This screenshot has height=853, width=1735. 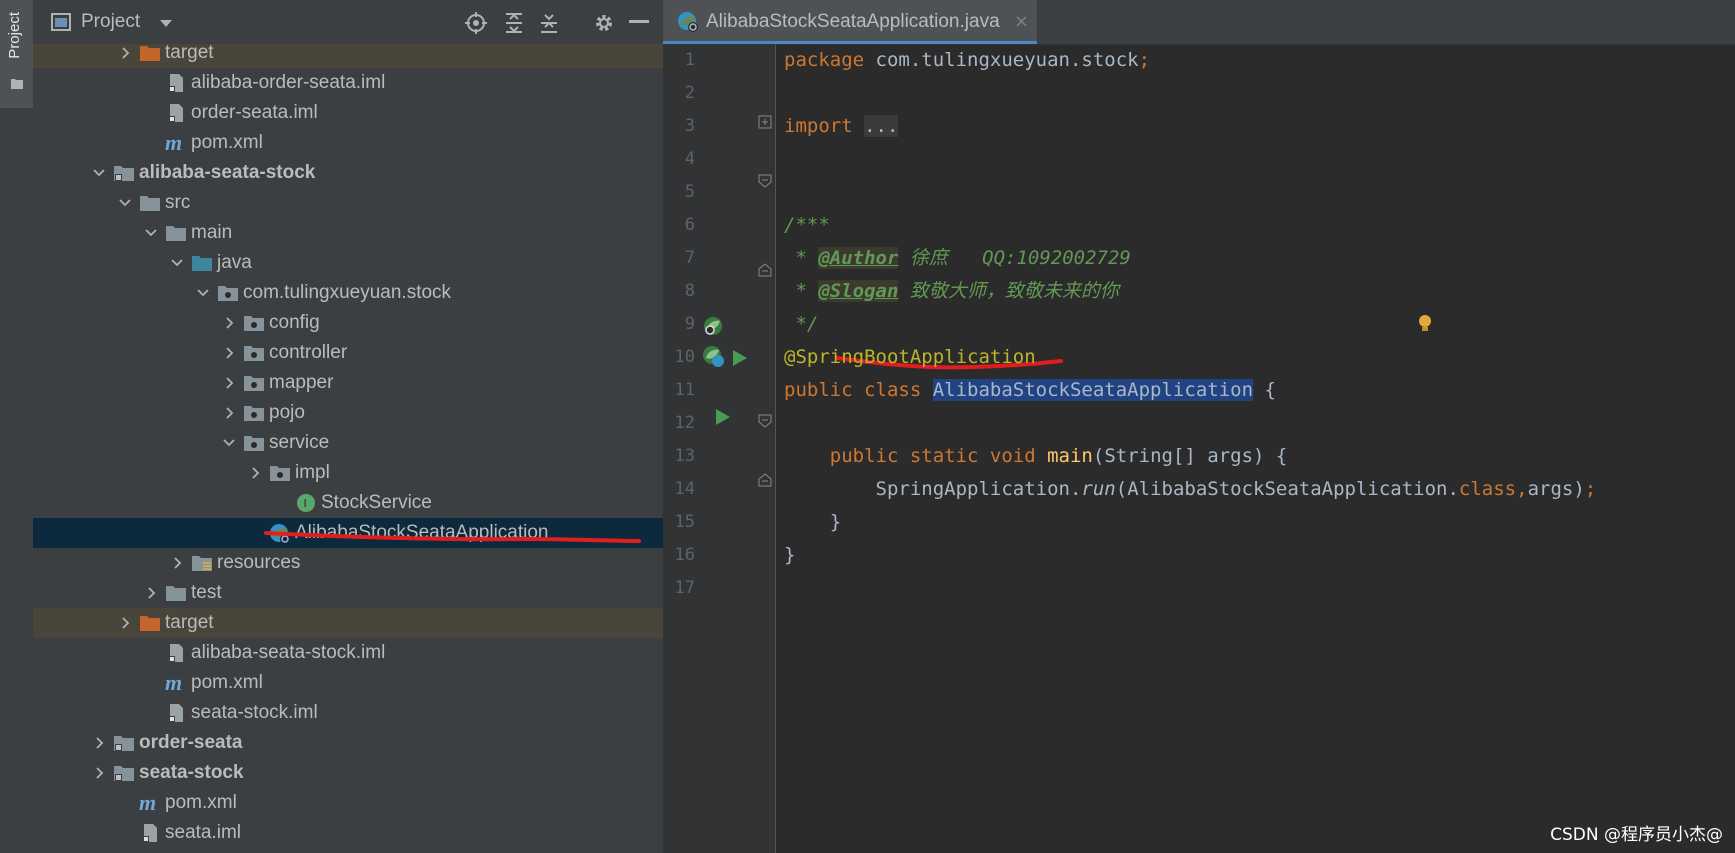 What do you see at coordinates (376, 502) in the screenshot?
I see `tree-item-label: StockService` at bounding box center [376, 502].